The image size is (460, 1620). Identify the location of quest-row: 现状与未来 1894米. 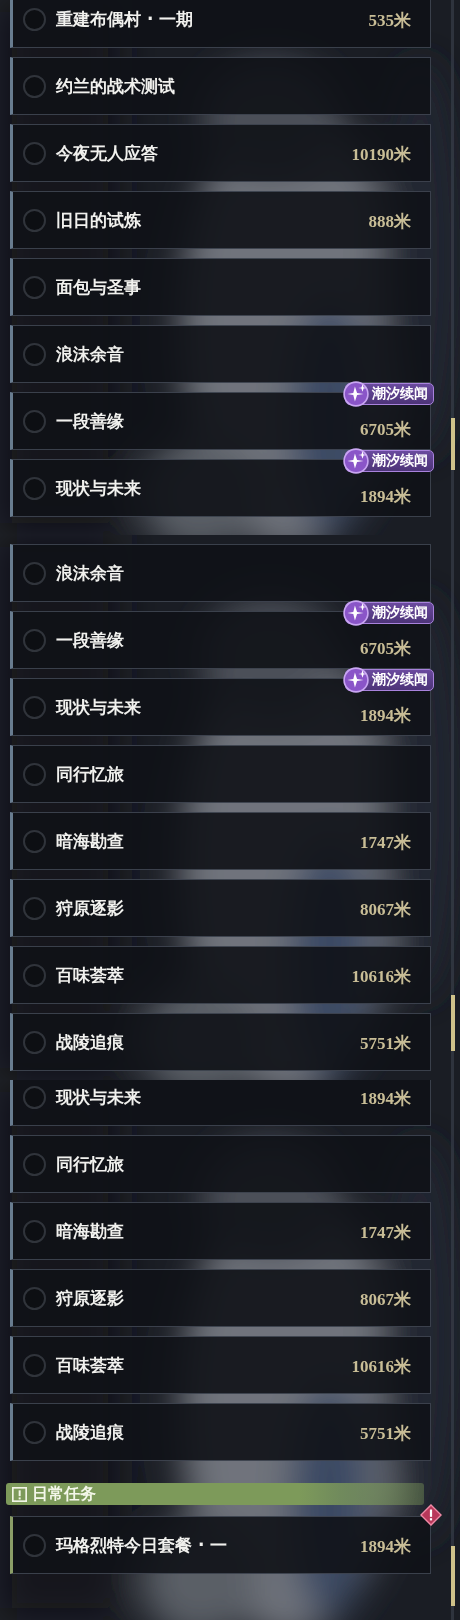
(220, 1103).